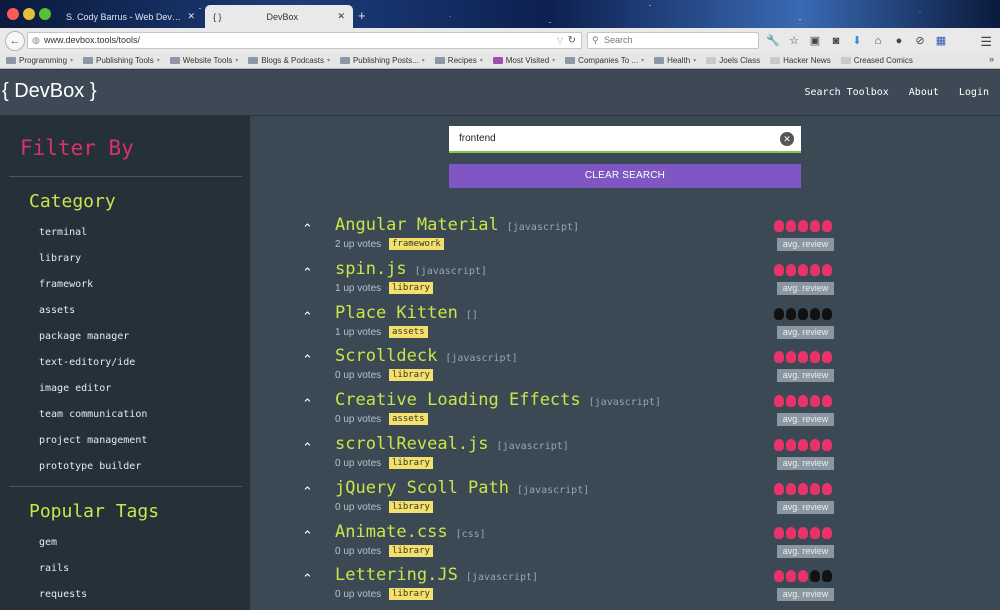  Describe the element at coordinates (84, 336) in the screenshot. I see `category-item: package manager` at that location.